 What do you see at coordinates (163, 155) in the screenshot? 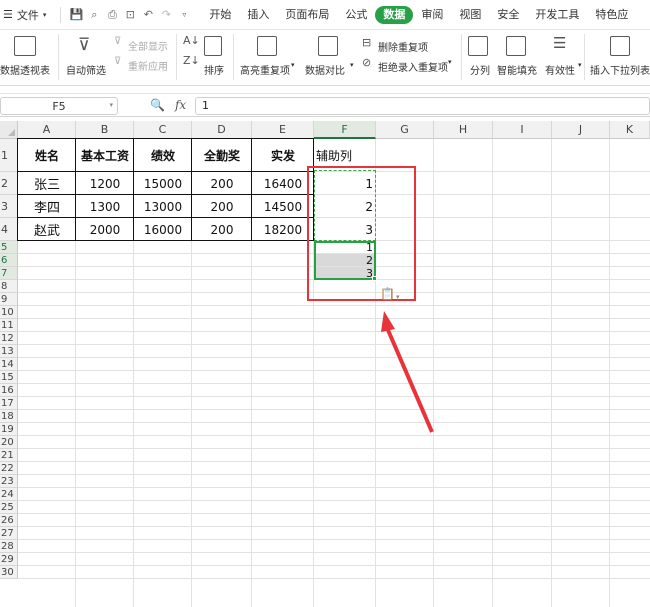
I see `cell-c1: 绩效` at bounding box center [163, 155].